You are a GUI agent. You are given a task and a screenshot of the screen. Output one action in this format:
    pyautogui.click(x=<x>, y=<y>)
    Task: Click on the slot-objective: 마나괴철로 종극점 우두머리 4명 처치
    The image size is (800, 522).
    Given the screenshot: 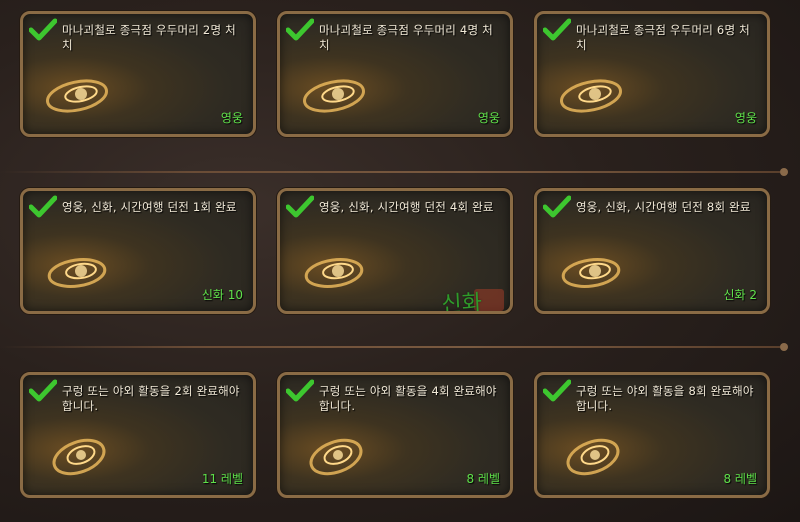 What is the action you would take?
    pyautogui.click(x=406, y=37)
    